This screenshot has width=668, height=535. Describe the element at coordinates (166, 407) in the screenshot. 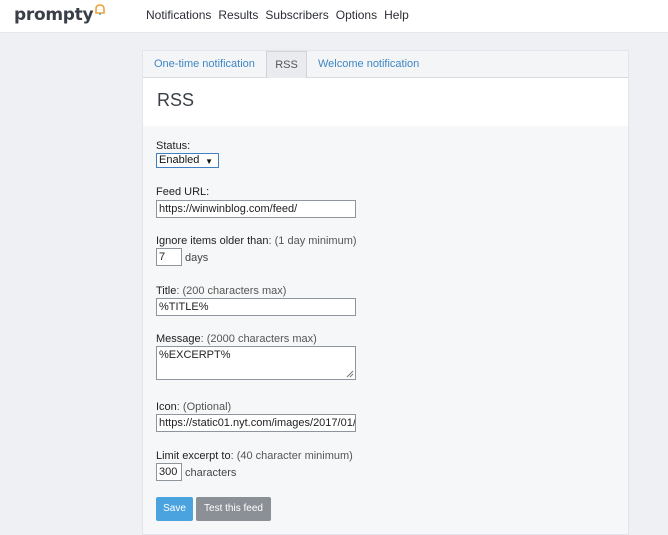

I see `icon-label-text: Icon` at that location.